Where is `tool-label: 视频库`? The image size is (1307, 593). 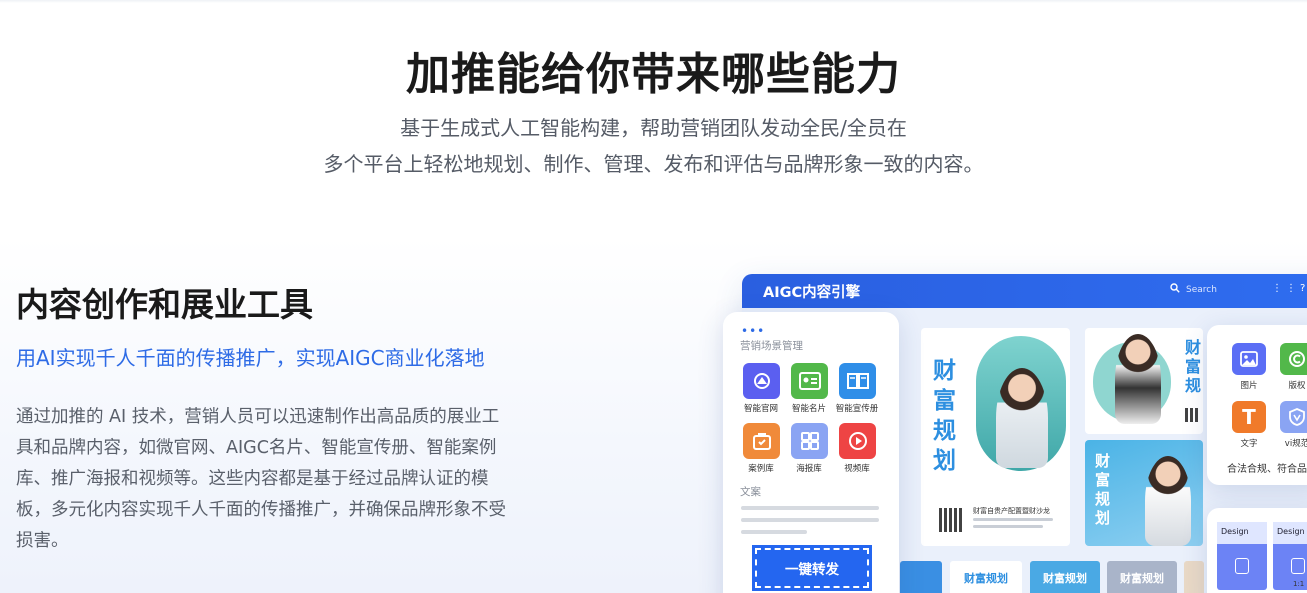
tool-label: 视频库 is located at coordinates (857, 469).